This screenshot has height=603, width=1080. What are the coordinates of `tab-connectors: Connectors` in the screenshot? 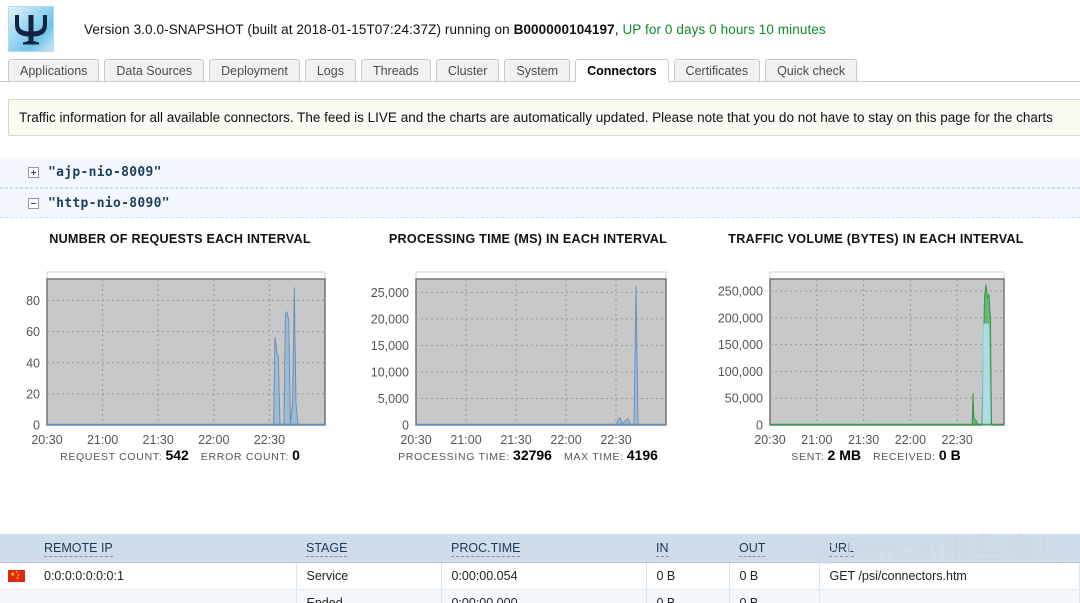 It's located at (622, 70).